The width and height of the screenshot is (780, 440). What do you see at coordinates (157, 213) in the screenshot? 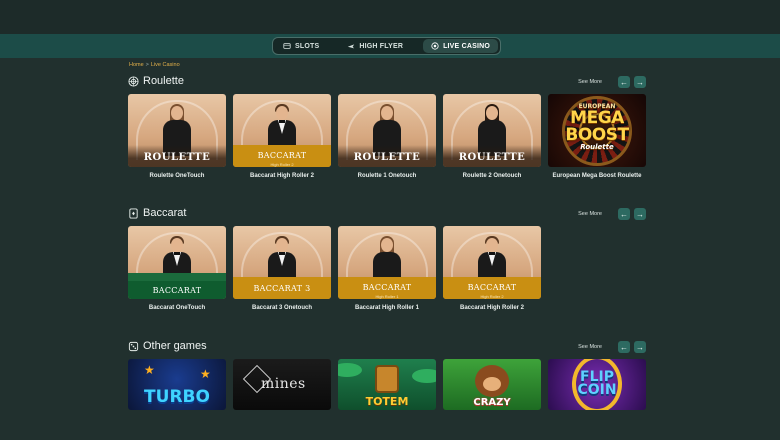
I see `section-title: Baccarat` at bounding box center [157, 213].